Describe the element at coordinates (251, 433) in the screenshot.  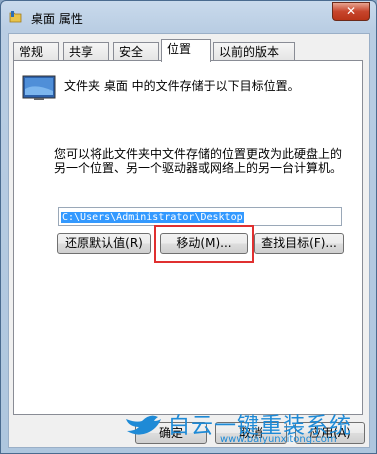
I see `cancel-button: 取消` at that location.